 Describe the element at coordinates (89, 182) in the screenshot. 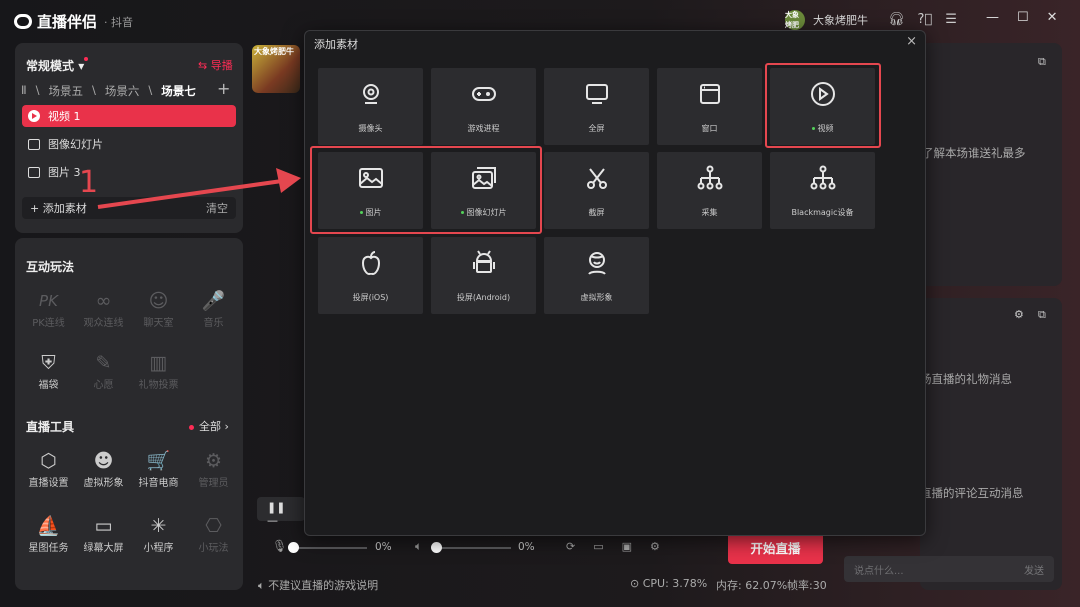

I see `annotation-number: 1` at that location.